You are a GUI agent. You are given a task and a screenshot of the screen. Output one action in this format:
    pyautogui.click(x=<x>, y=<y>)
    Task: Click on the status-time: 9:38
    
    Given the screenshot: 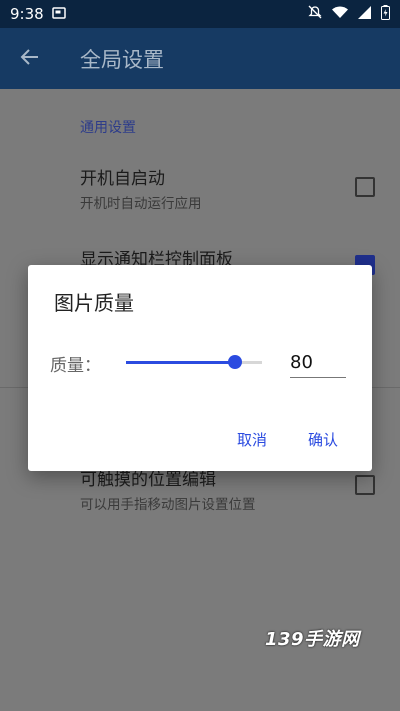 What is the action you would take?
    pyautogui.click(x=27, y=14)
    